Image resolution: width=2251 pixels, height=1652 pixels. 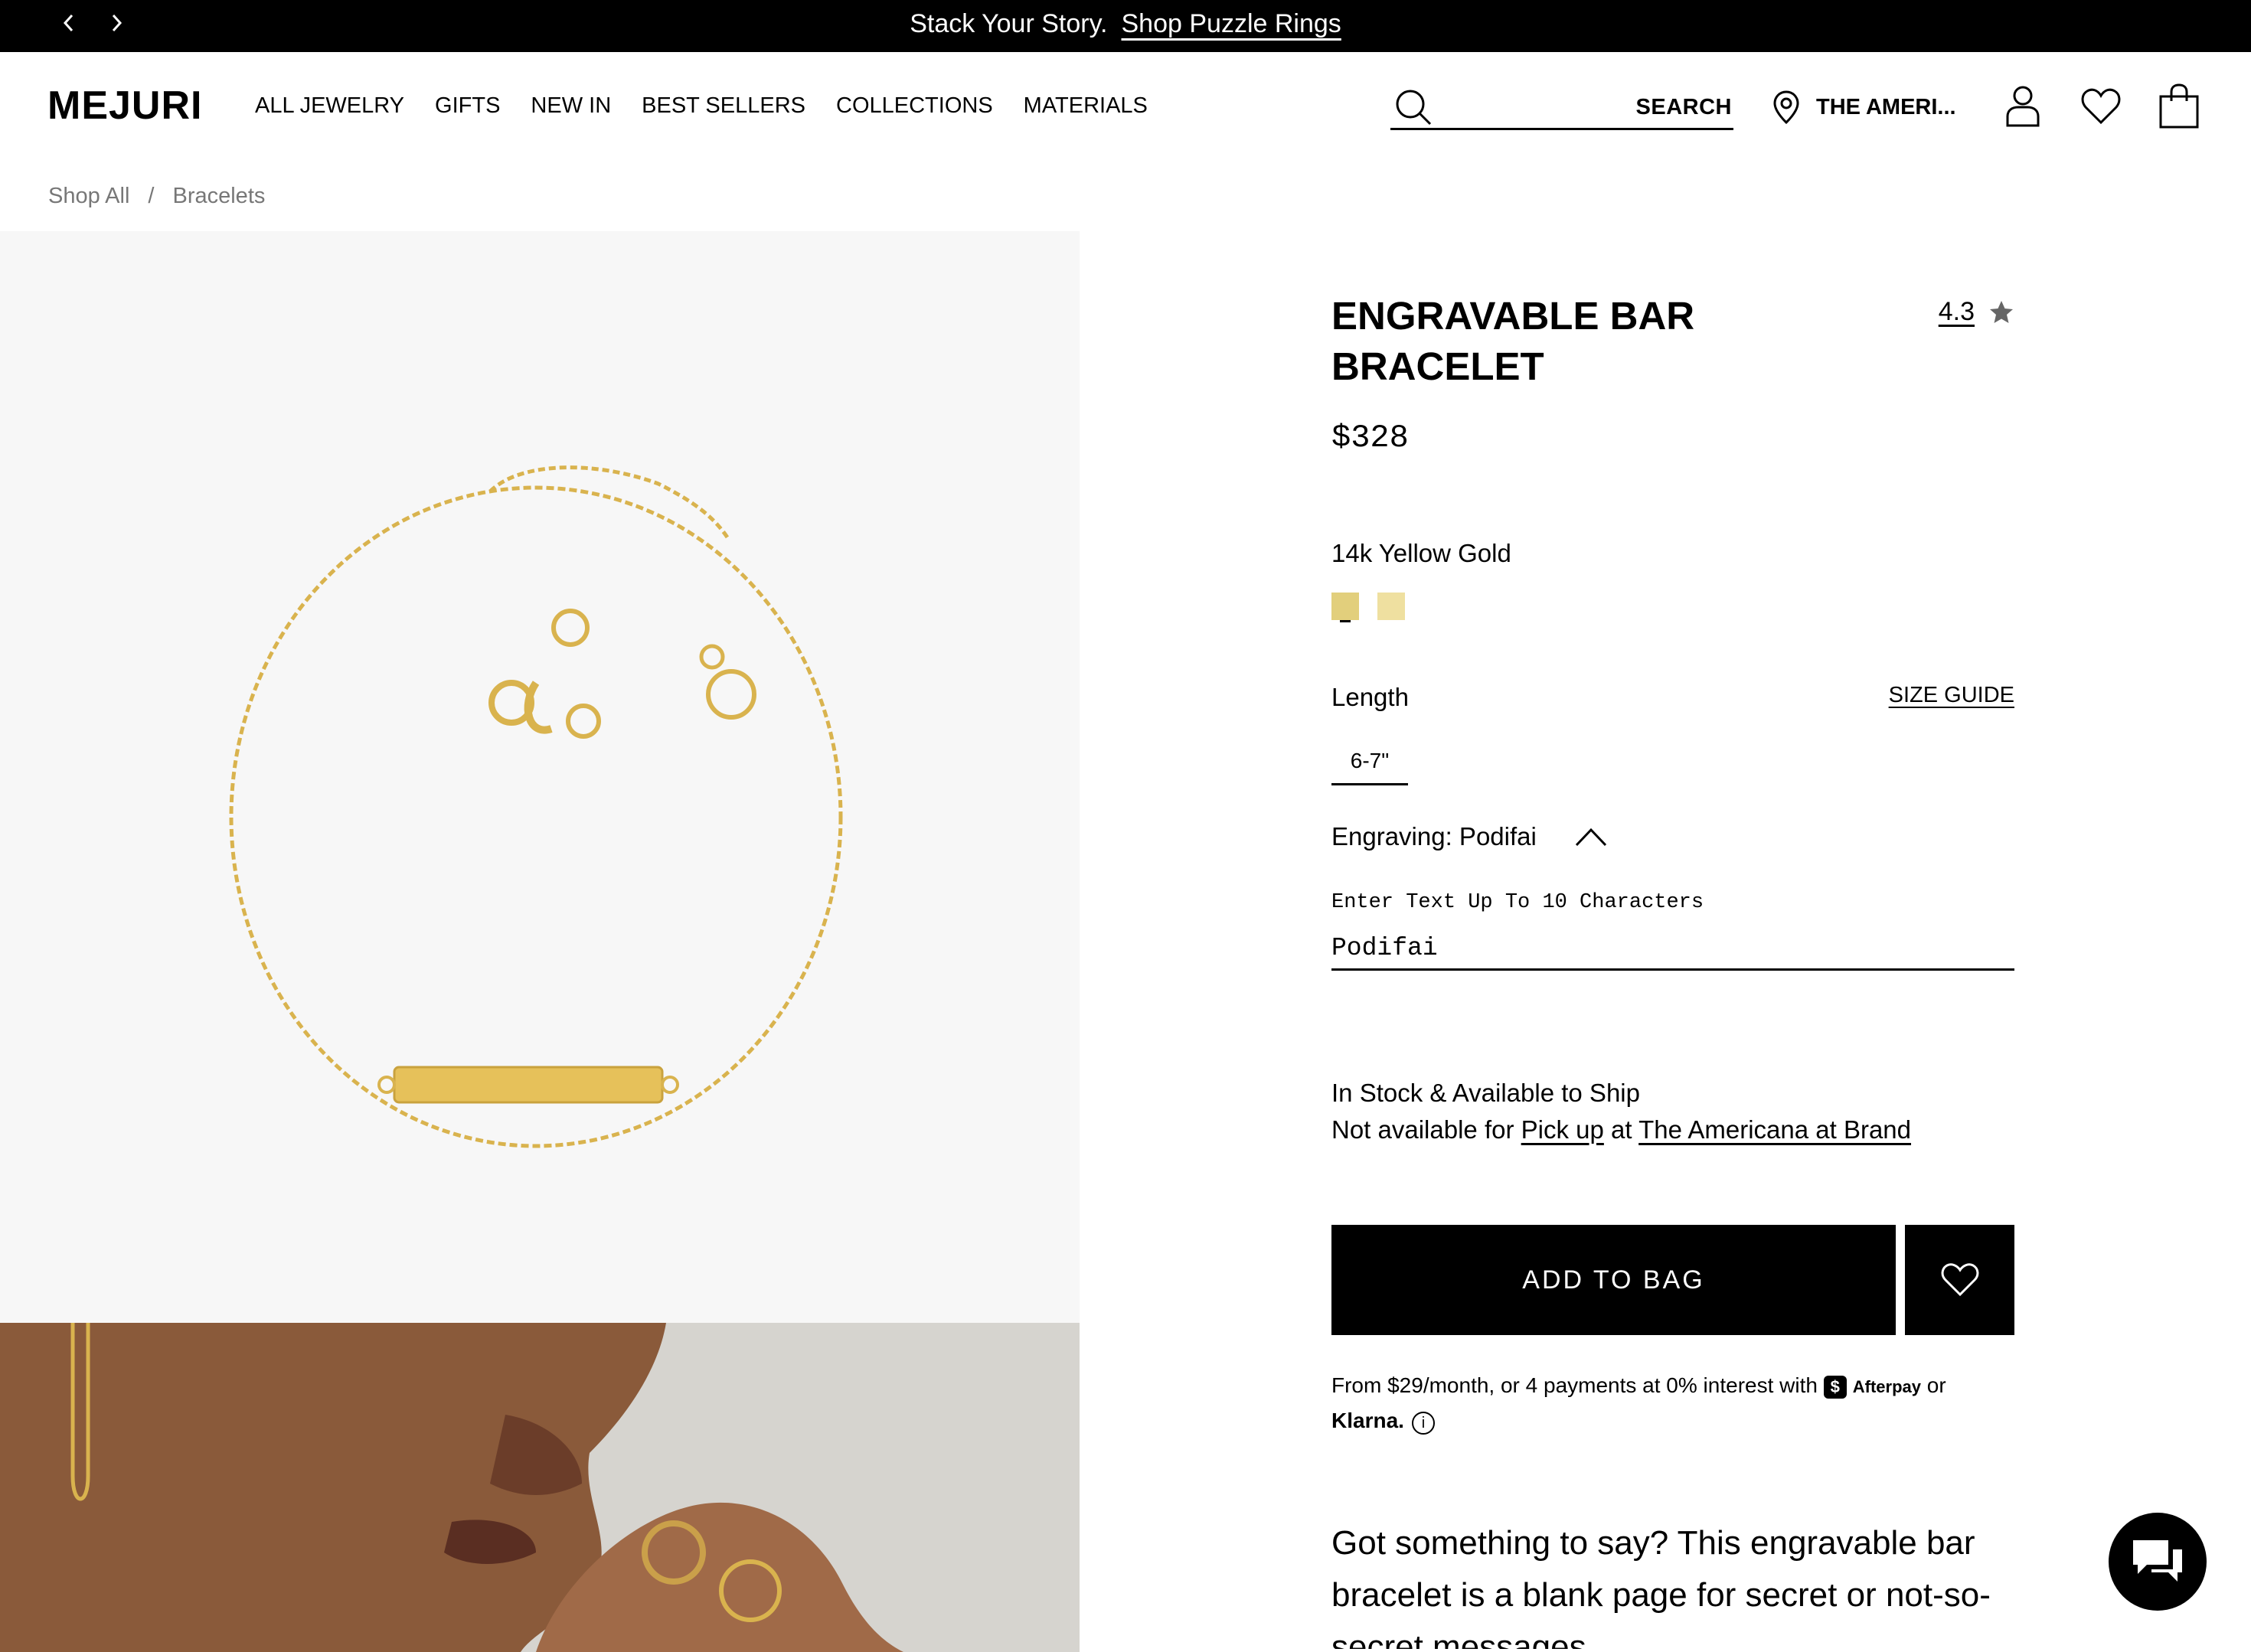 I want to click on header-icons, so click(x=2100, y=106).